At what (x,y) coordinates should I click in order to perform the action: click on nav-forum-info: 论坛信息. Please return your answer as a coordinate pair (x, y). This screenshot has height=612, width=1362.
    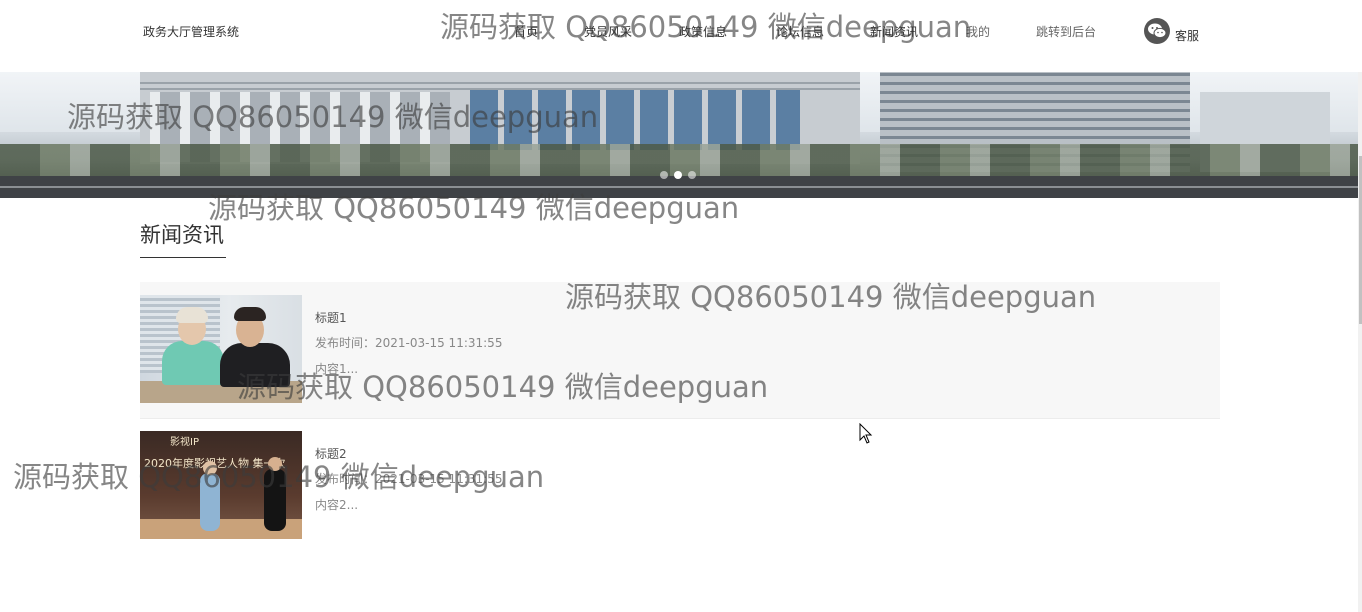
    Looking at the image, I should click on (800, 31).